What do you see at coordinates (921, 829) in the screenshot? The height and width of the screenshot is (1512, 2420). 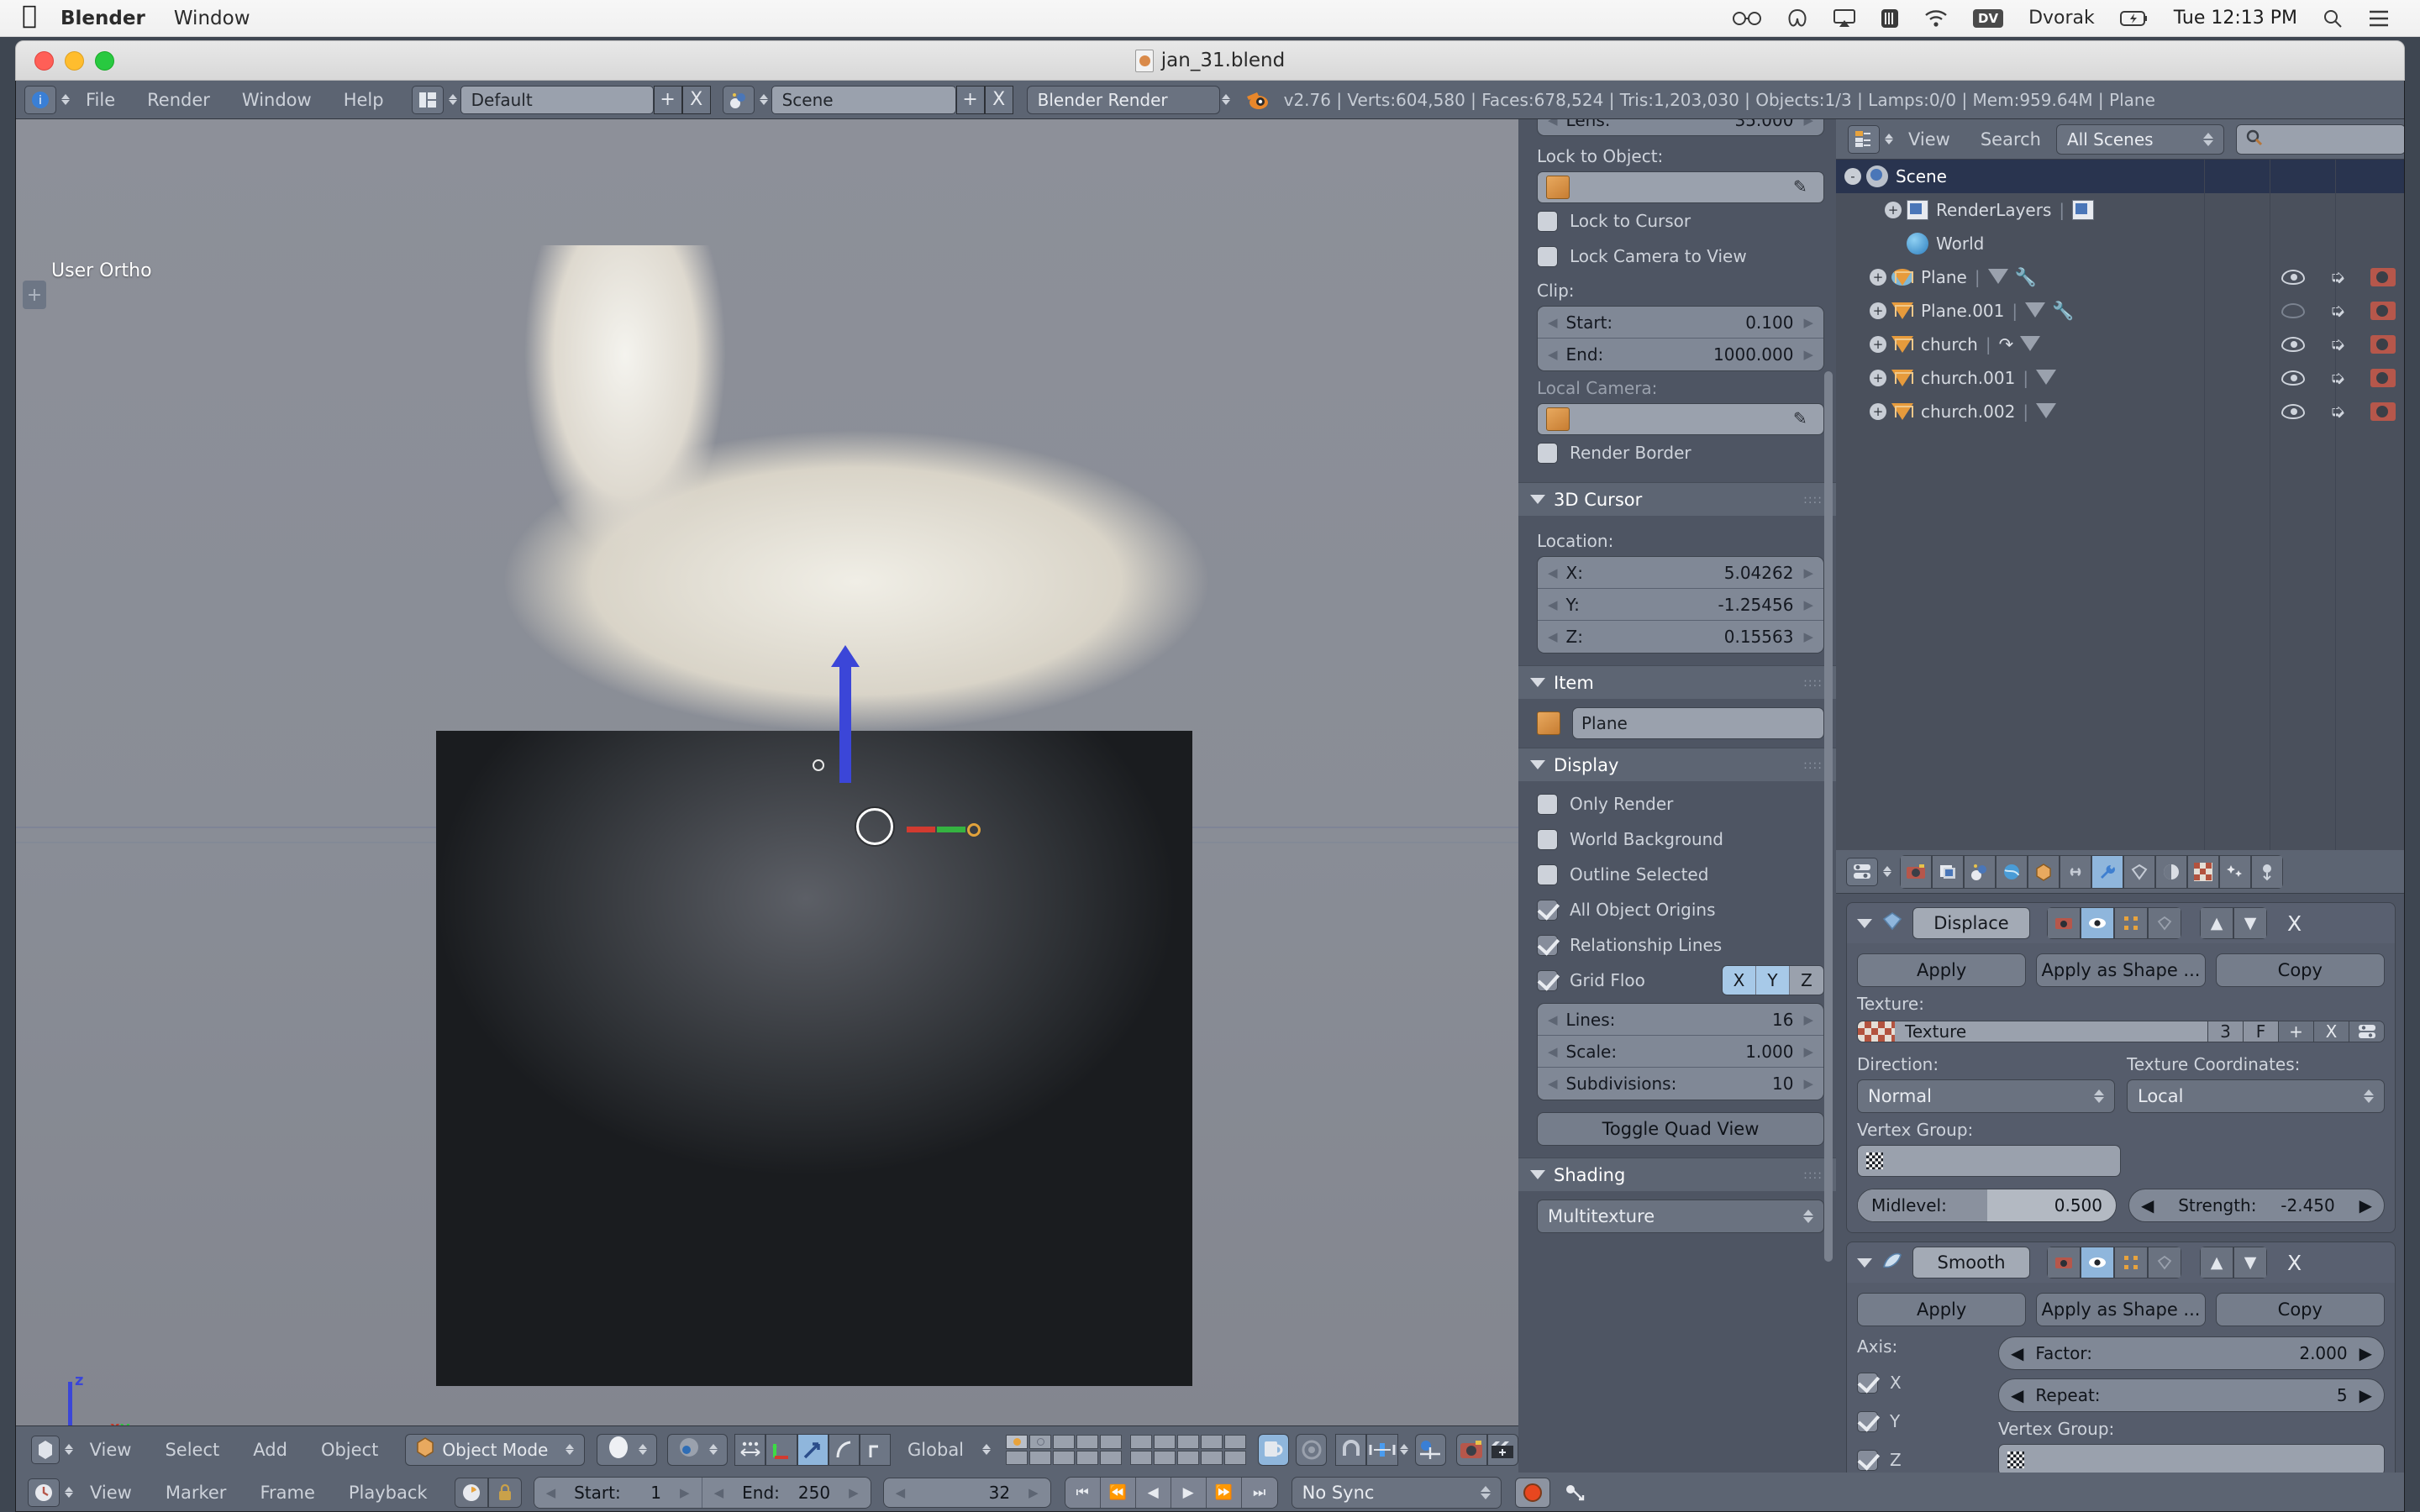 I see `x-axis-handle` at bounding box center [921, 829].